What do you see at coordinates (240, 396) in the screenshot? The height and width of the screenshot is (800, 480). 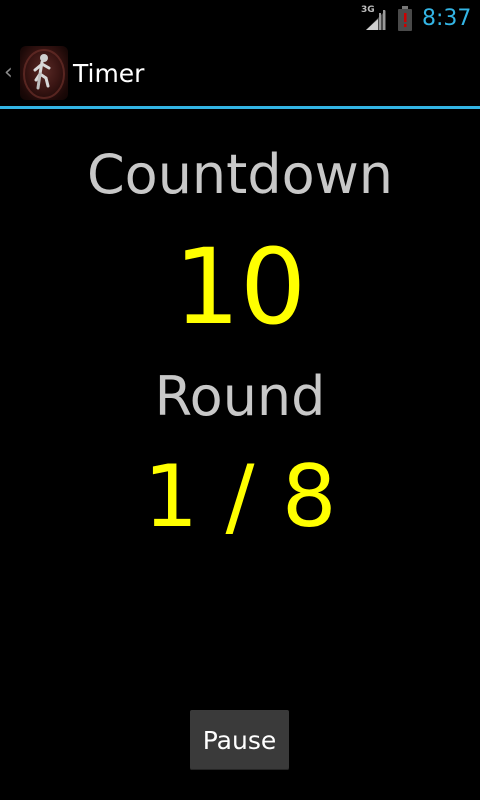 I see `round-label: Round` at bounding box center [240, 396].